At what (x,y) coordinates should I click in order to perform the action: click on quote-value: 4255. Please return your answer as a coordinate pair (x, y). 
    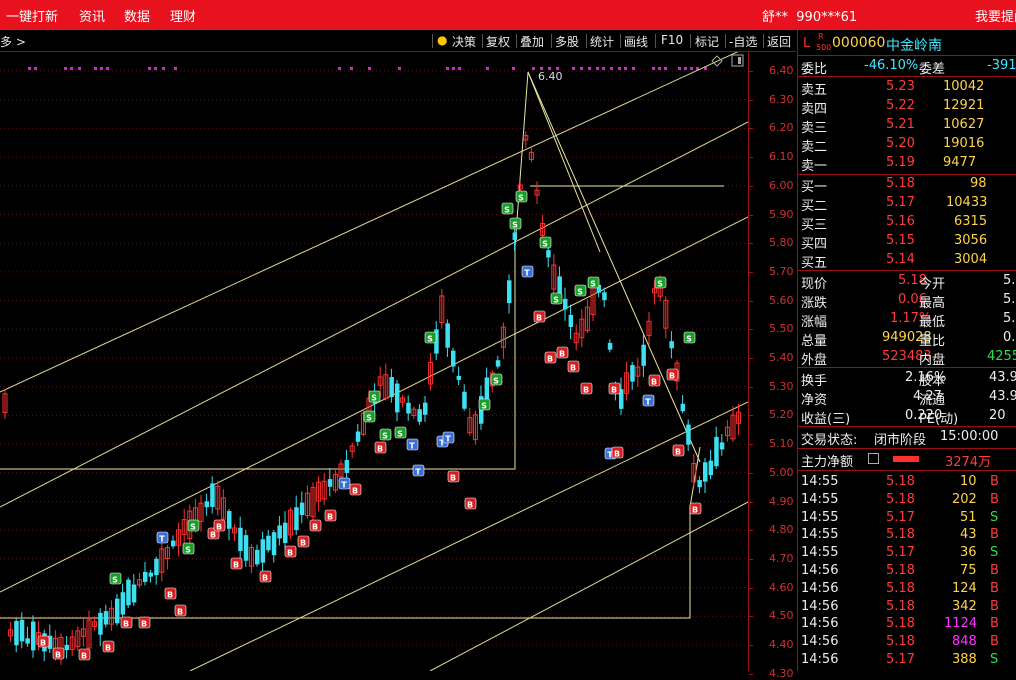
    Looking at the image, I should click on (1001, 356).